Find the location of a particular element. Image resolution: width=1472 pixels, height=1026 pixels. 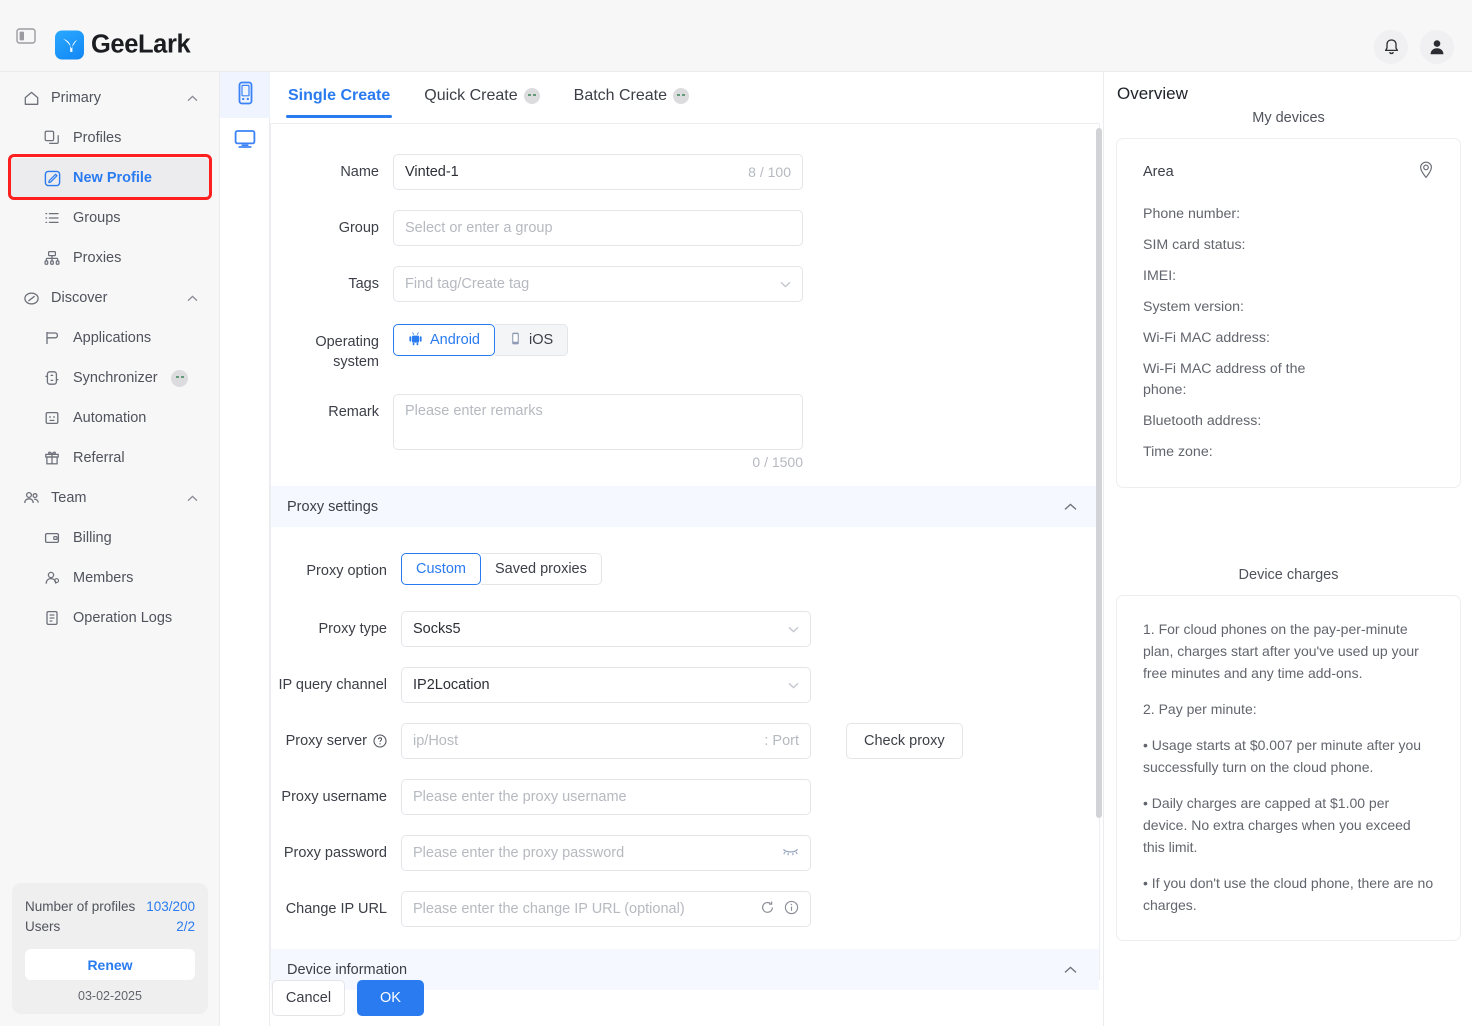

proxy-server-host-placeholder: ip/Host is located at coordinates (436, 741).